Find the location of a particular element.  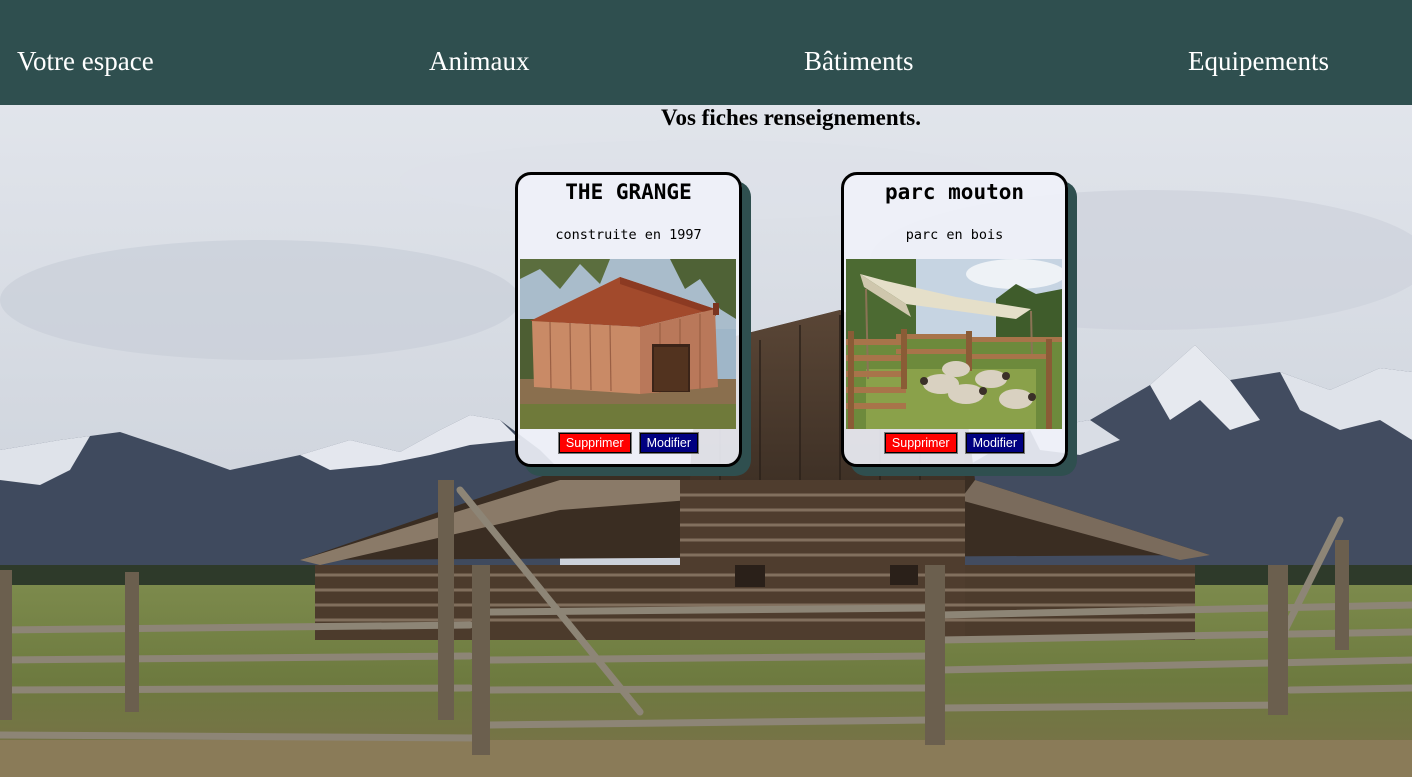

nav-item-batiments: Bâtiments is located at coordinates (859, 61).